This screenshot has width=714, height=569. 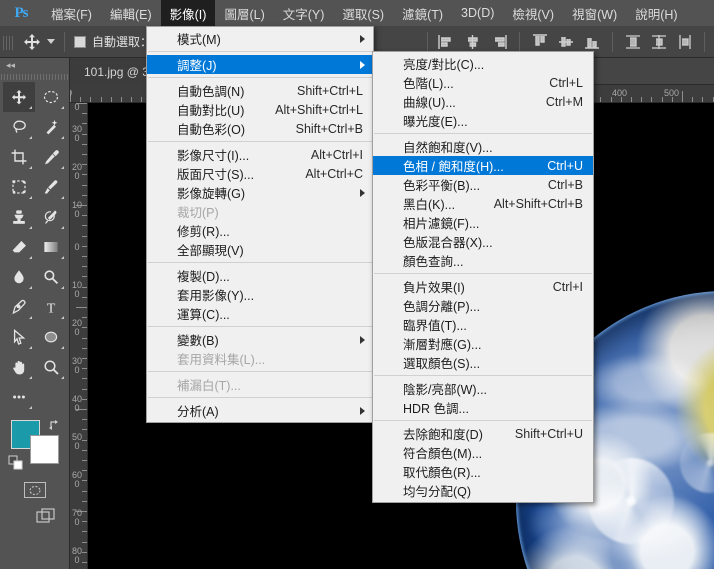 What do you see at coordinates (51, 247) in the screenshot?
I see `gradient-tool-icon` at bounding box center [51, 247].